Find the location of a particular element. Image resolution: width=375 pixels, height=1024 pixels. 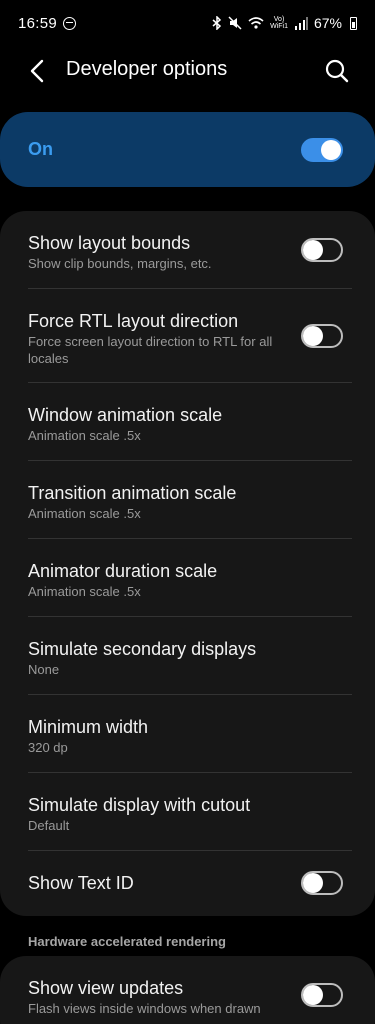

show-layout-bounds-toggle is located at coordinates (322, 250).